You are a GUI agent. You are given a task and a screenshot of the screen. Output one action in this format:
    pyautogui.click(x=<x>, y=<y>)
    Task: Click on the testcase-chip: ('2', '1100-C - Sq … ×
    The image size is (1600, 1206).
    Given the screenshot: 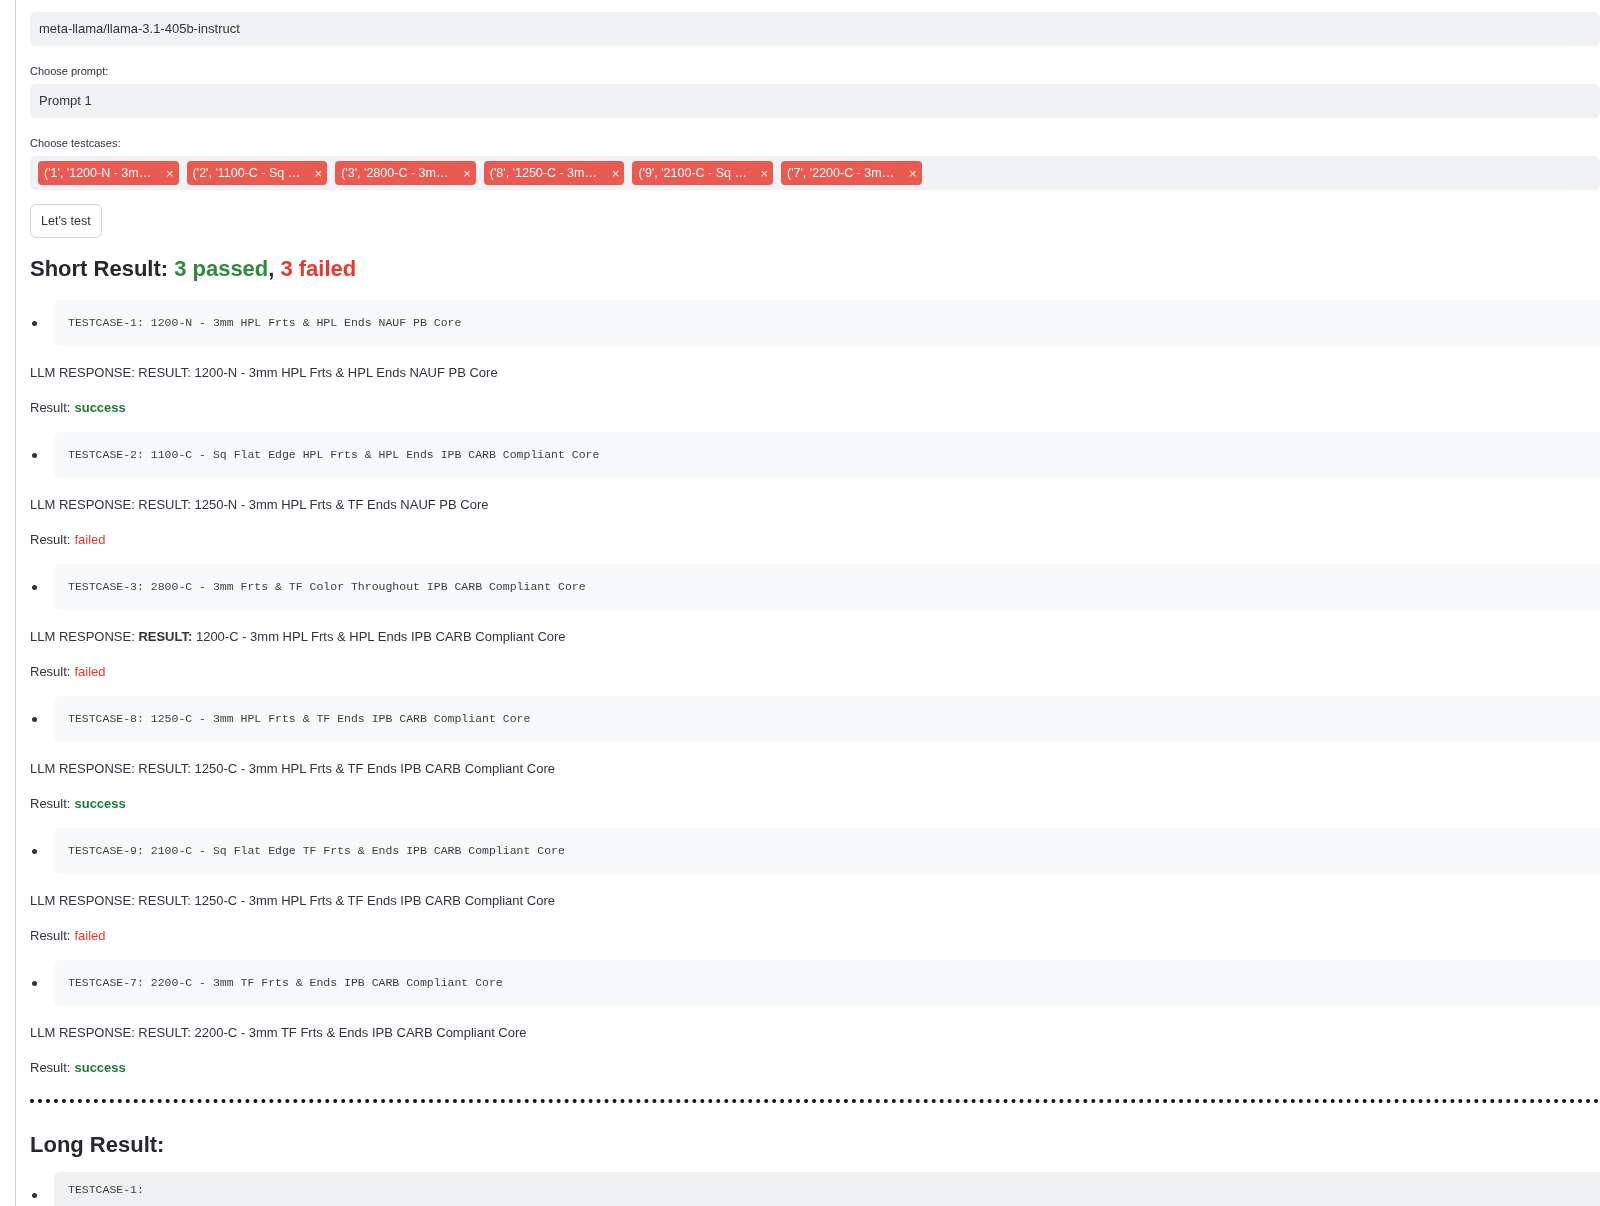 What is the action you would take?
    pyautogui.click(x=257, y=173)
    